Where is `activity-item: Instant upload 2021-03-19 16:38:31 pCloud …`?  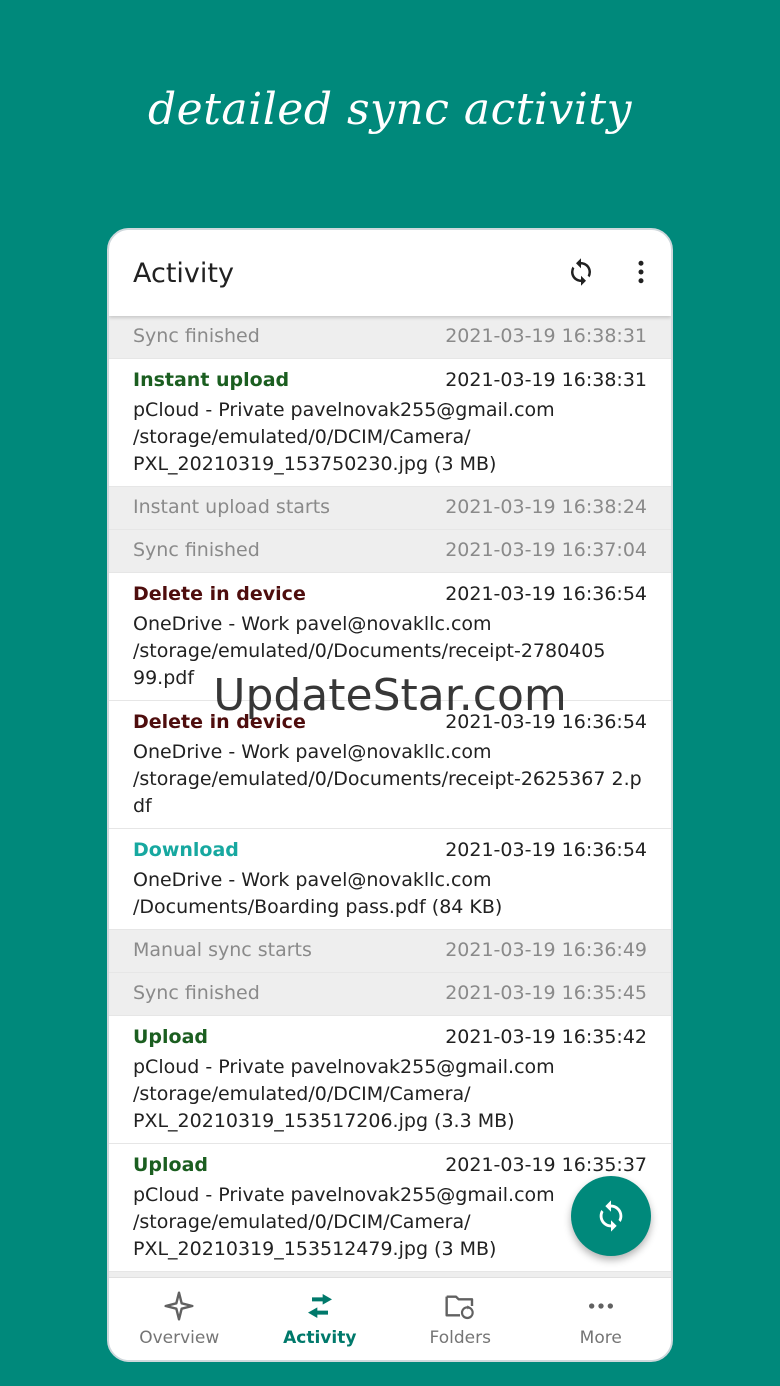 activity-item: Instant upload 2021-03-19 16:38:31 pCloud … is located at coordinates (390, 423).